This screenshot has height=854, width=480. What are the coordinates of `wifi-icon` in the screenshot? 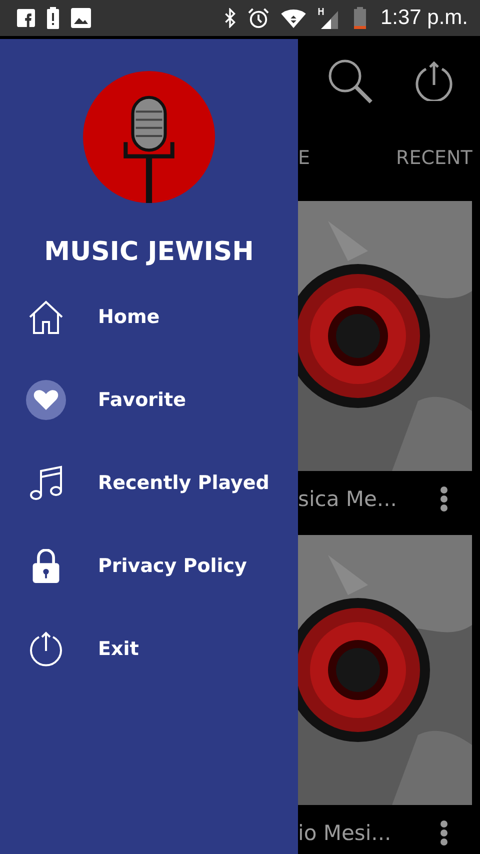 It's located at (293, 18).